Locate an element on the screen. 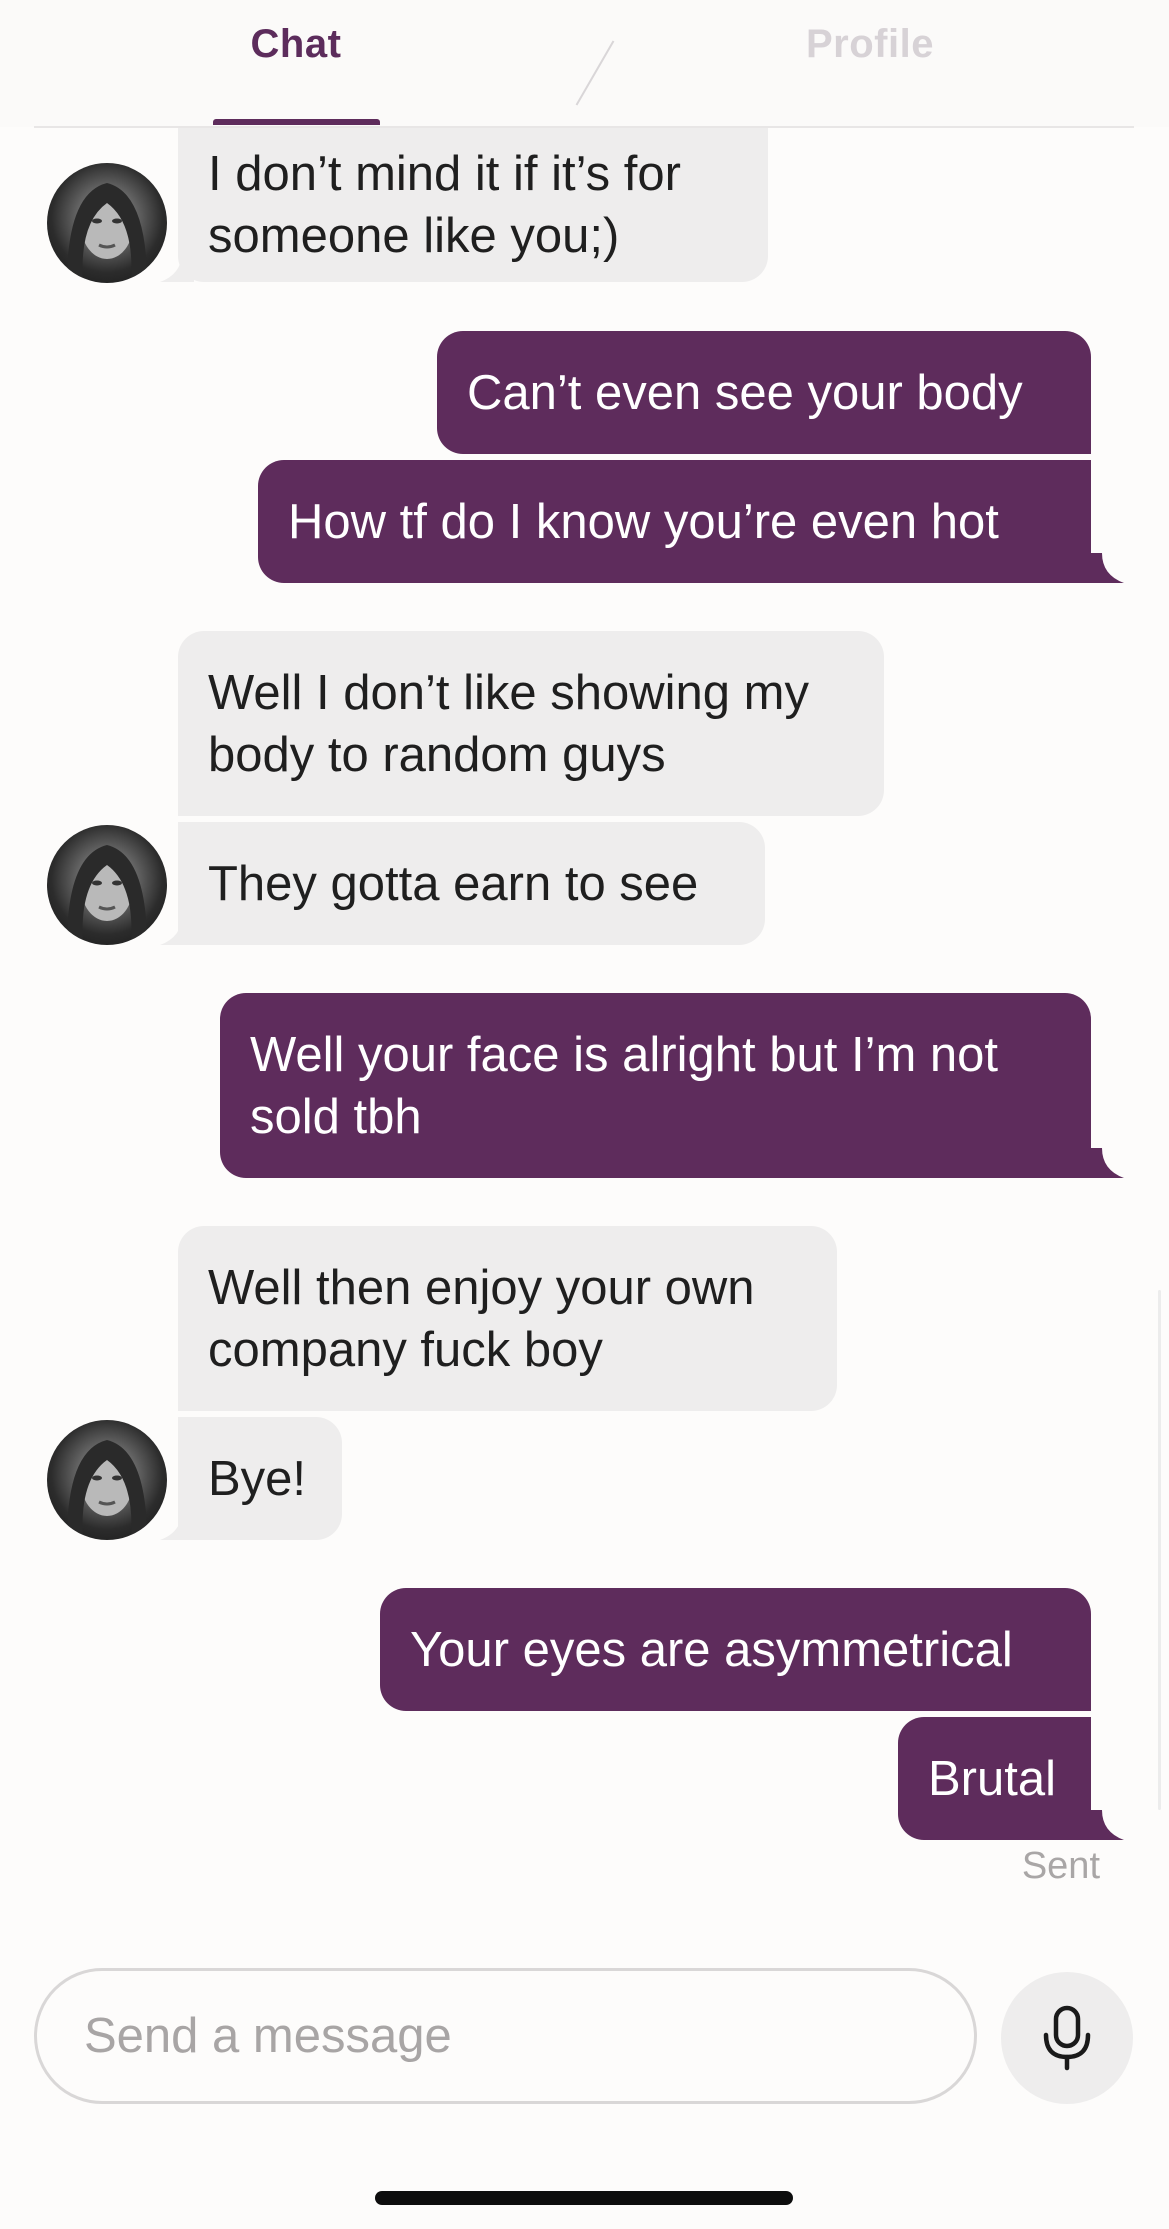 The height and width of the screenshot is (2229, 1169). tab-chat: Chat is located at coordinates (296, 52).